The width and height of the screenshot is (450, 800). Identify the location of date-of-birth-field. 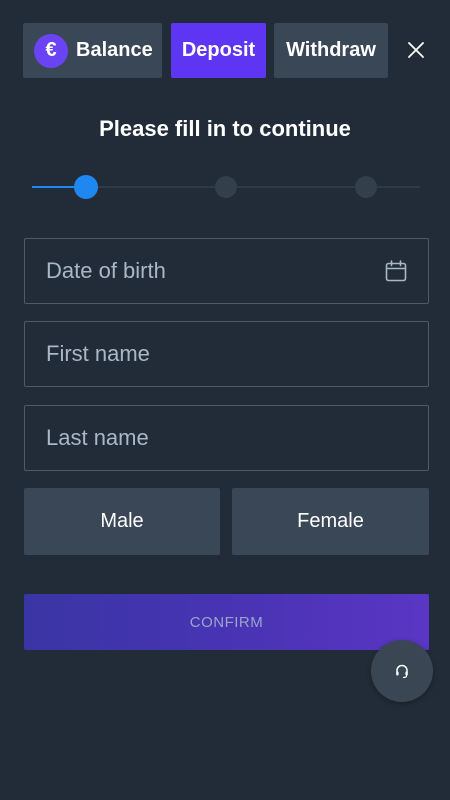
(226, 271).